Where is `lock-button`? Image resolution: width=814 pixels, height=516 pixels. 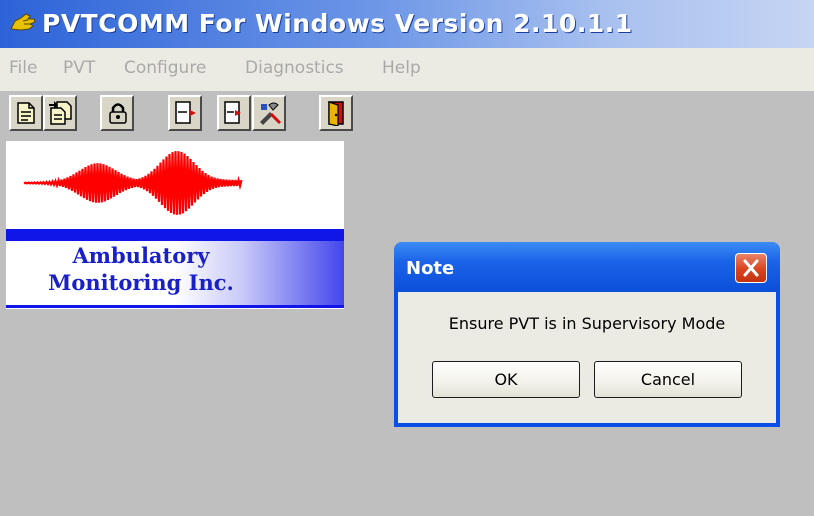 lock-button is located at coordinates (117, 113).